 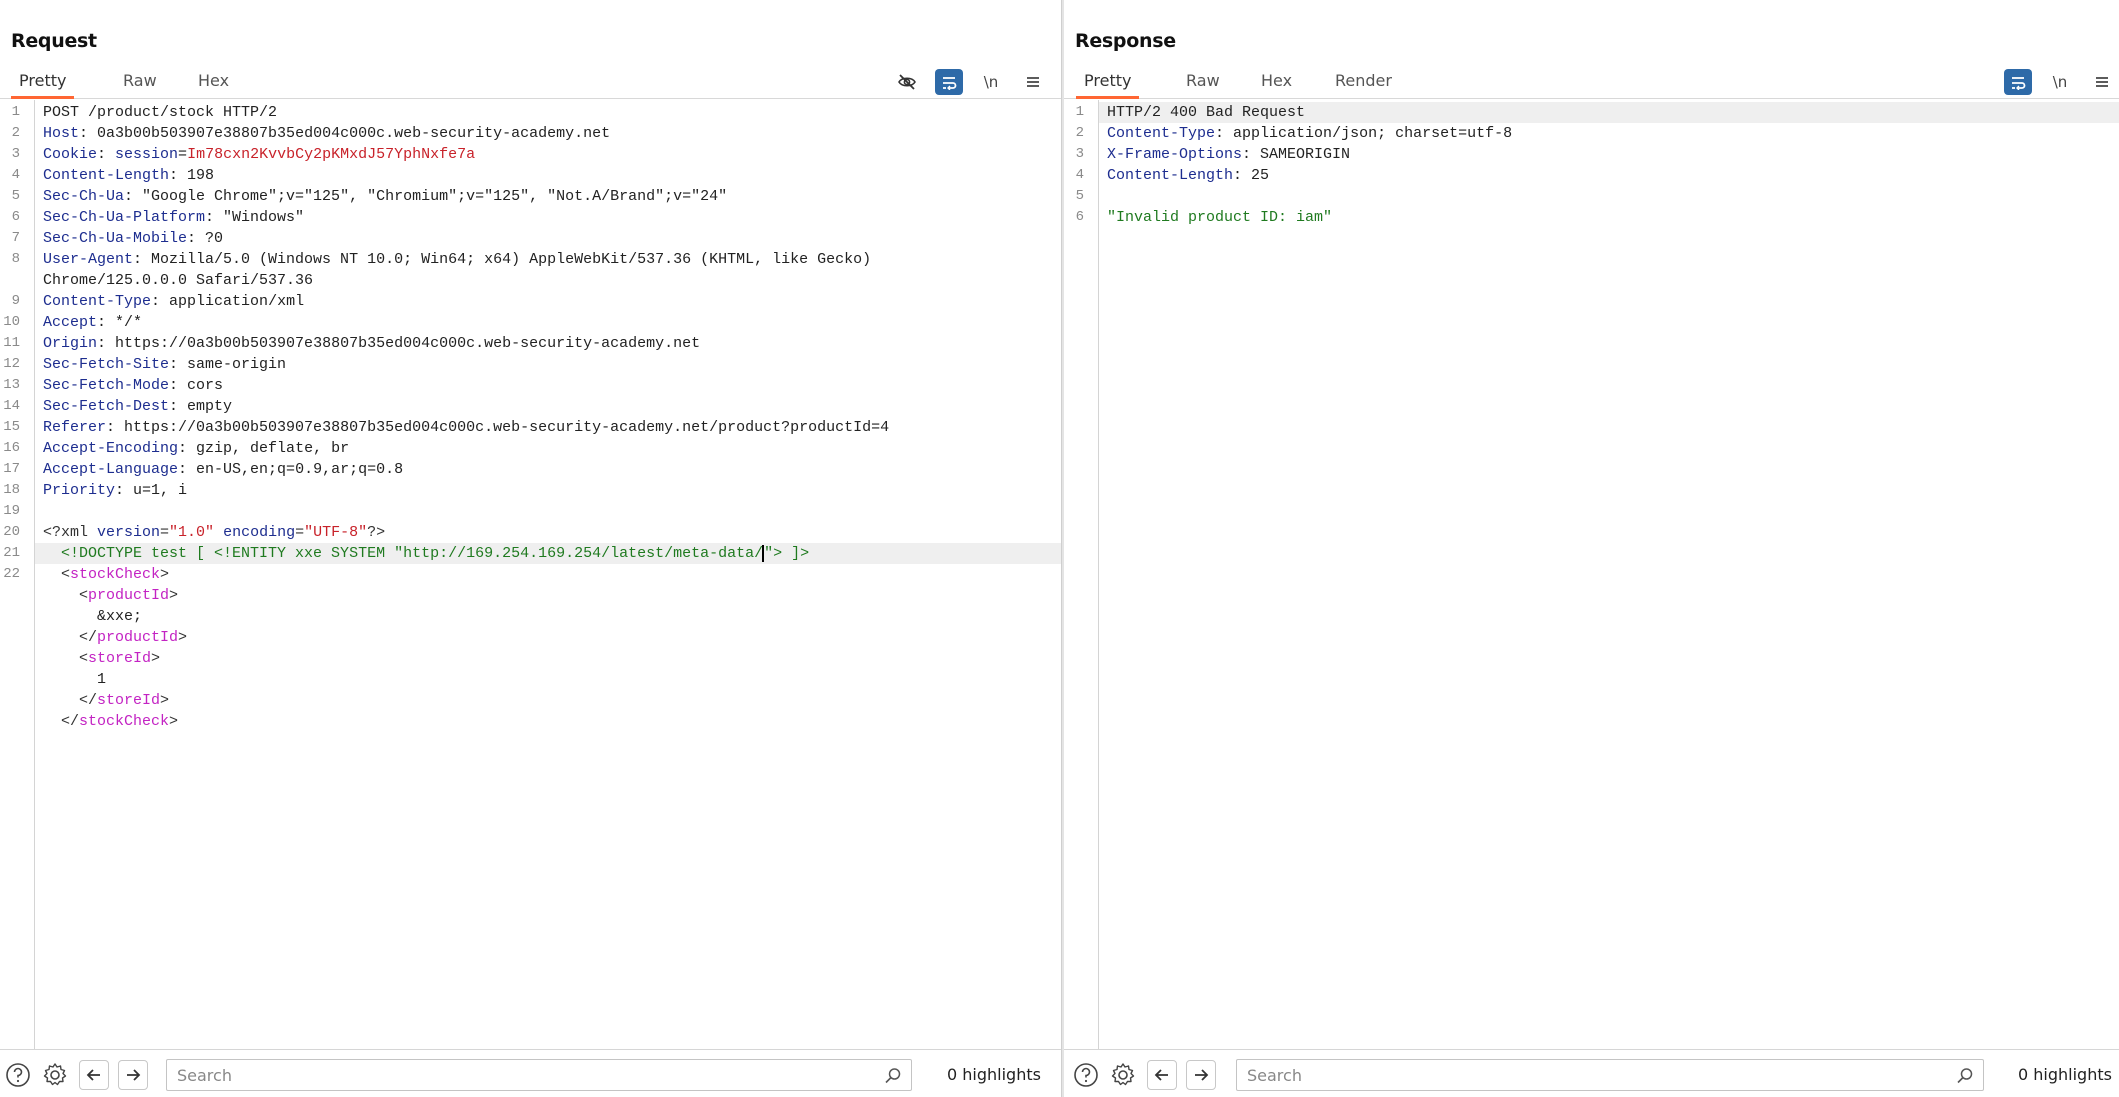 What do you see at coordinates (1108, 84) in the screenshot?
I see `response-tab-pretty: Pretty` at bounding box center [1108, 84].